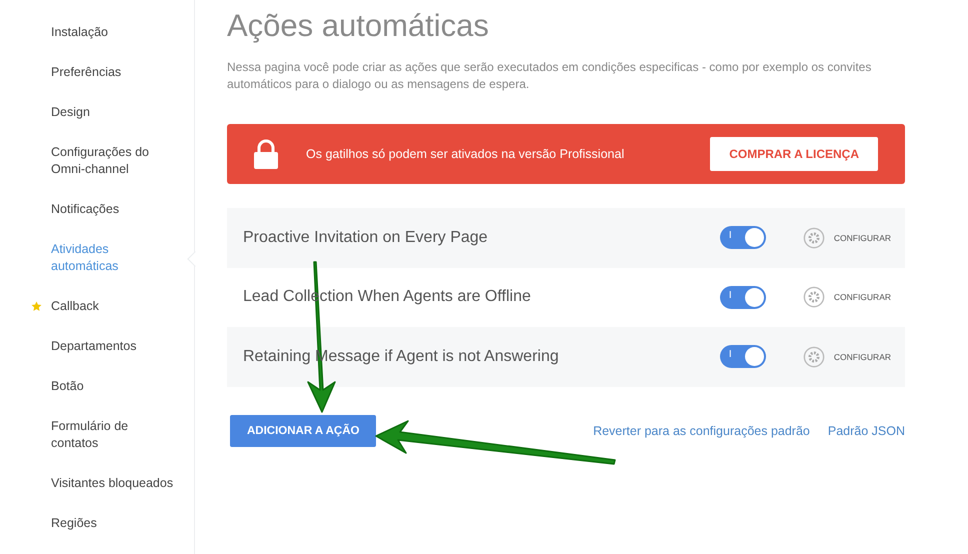  What do you see at coordinates (97, 73) in the screenshot?
I see `sidebar-item: Preferências` at bounding box center [97, 73].